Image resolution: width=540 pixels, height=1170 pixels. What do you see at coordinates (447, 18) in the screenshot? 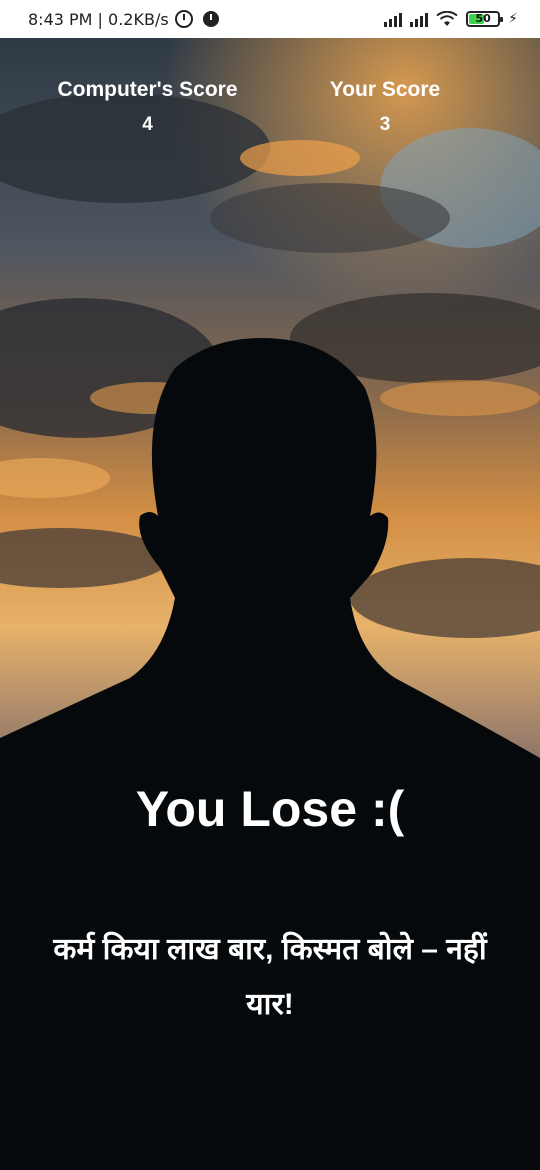
I see `wifi-icon` at bounding box center [447, 18].